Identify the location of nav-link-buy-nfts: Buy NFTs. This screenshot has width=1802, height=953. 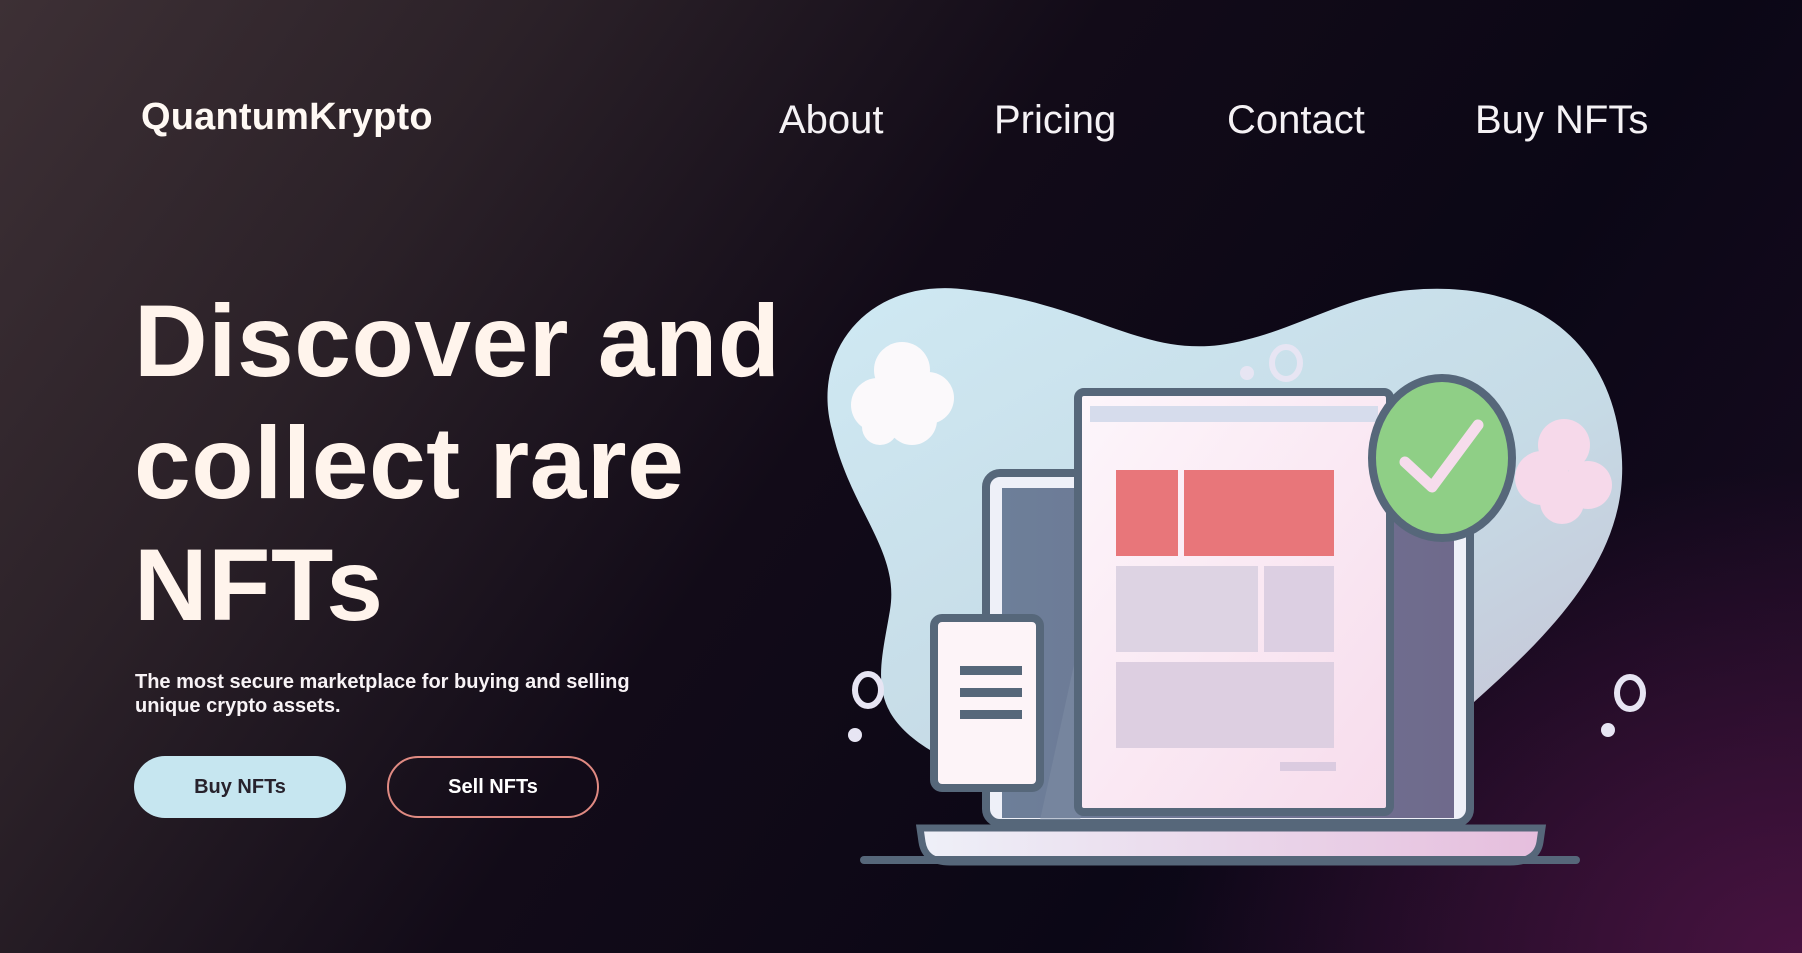
(1561, 120).